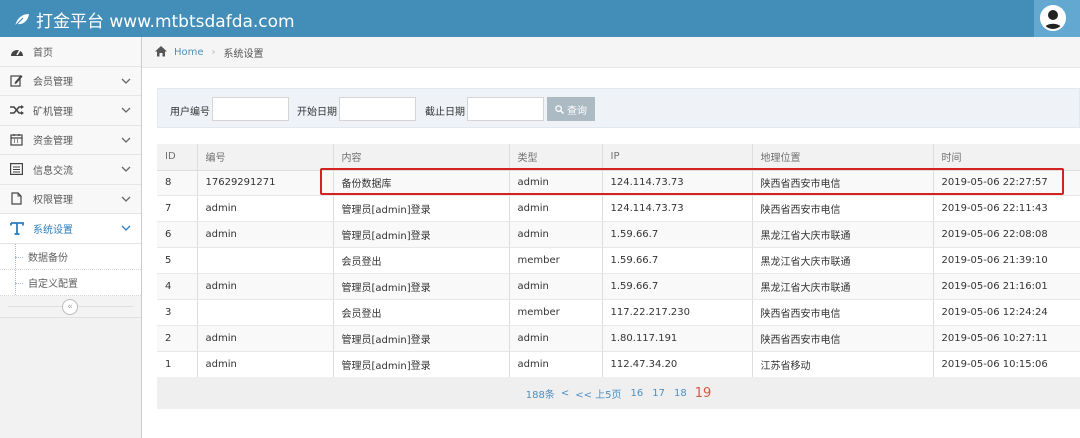  I want to click on breadcrumb-home-link: Home, so click(189, 52).